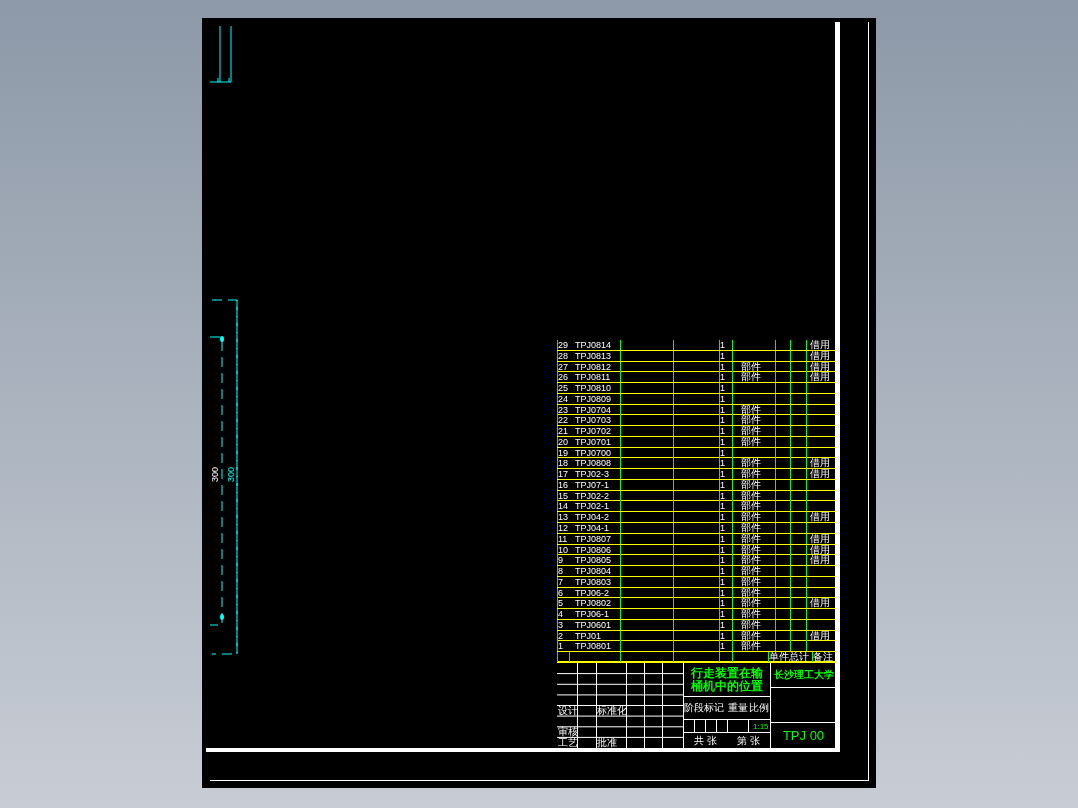 This screenshot has height=808, width=1078. Describe the element at coordinates (563, 431) in the screenshot. I see `table-cell: 21` at that location.